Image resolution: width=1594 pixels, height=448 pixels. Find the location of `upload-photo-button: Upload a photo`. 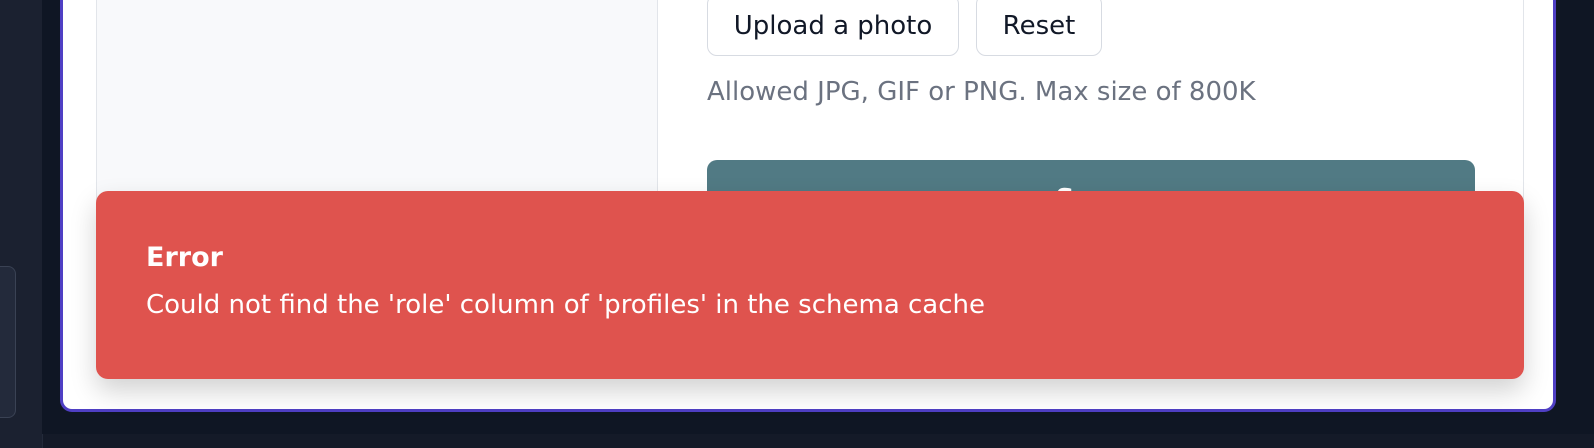

upload-photo-button: Upload a photo is located at coordinates (833, 28).